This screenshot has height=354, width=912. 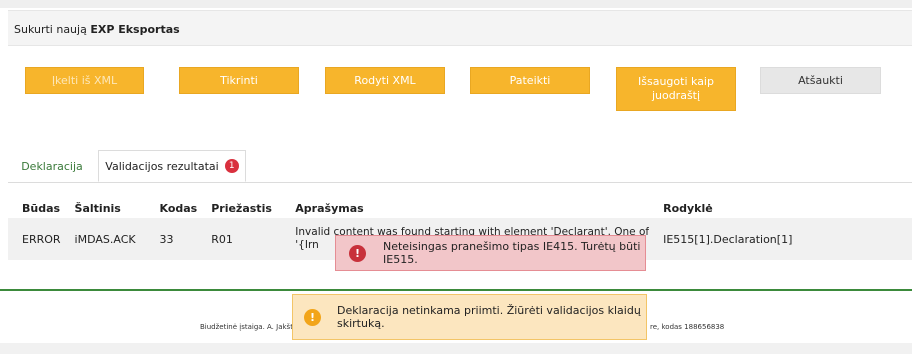 What do you see at coordinates (385, 80) in the screenshot?
I see `show-xml-button: Rodyti XML` at bounding box center [385, 80].